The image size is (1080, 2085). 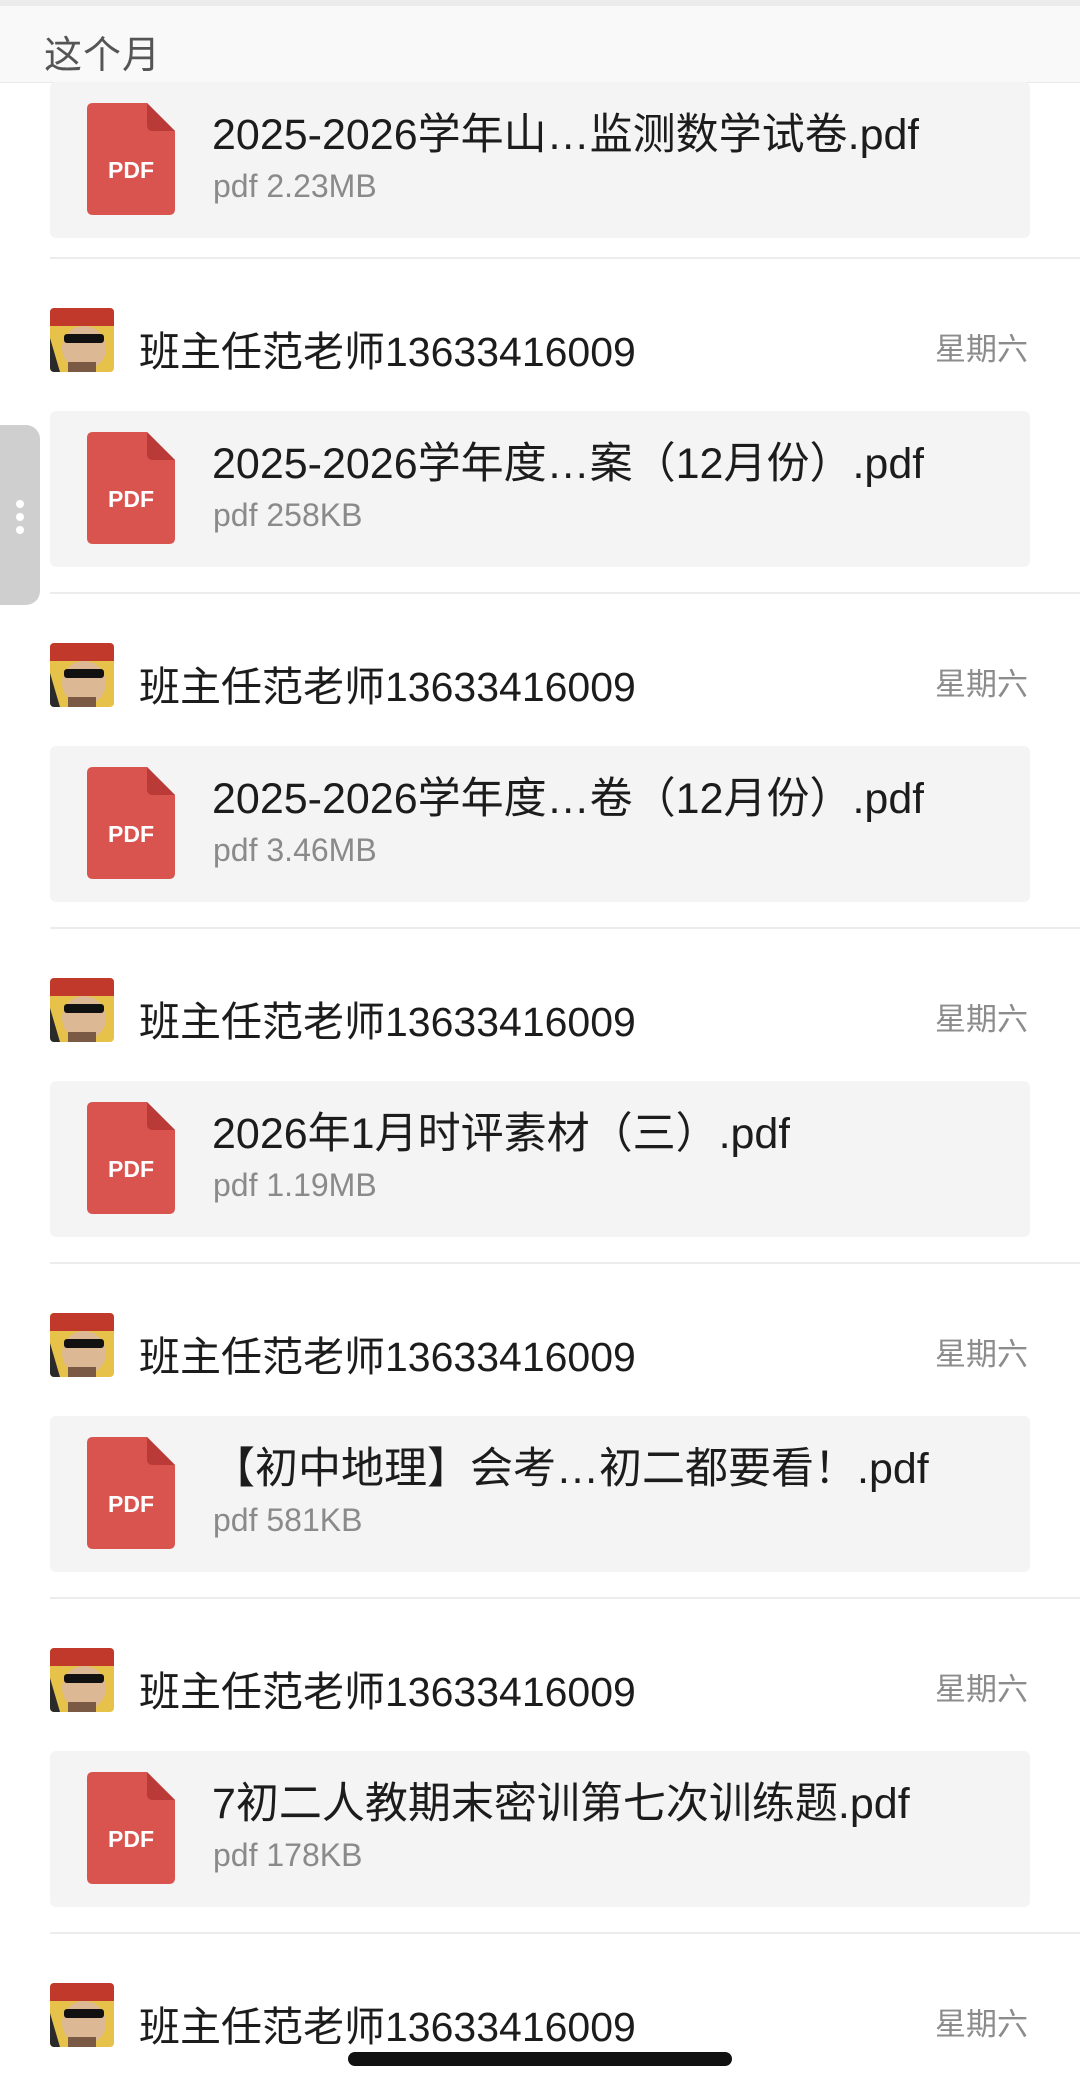 I want to click on file-meta: pdf 258KB, so click(x=288, y=515).